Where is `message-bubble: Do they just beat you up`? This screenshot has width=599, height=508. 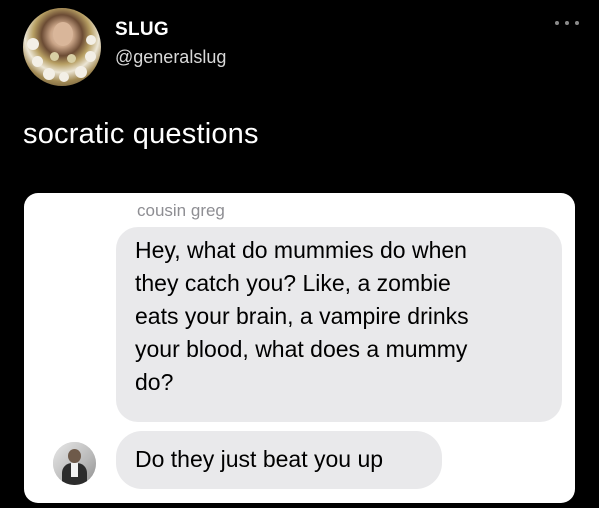 message-bubble: Do they just beat you up is located at coordinates (279, 460).